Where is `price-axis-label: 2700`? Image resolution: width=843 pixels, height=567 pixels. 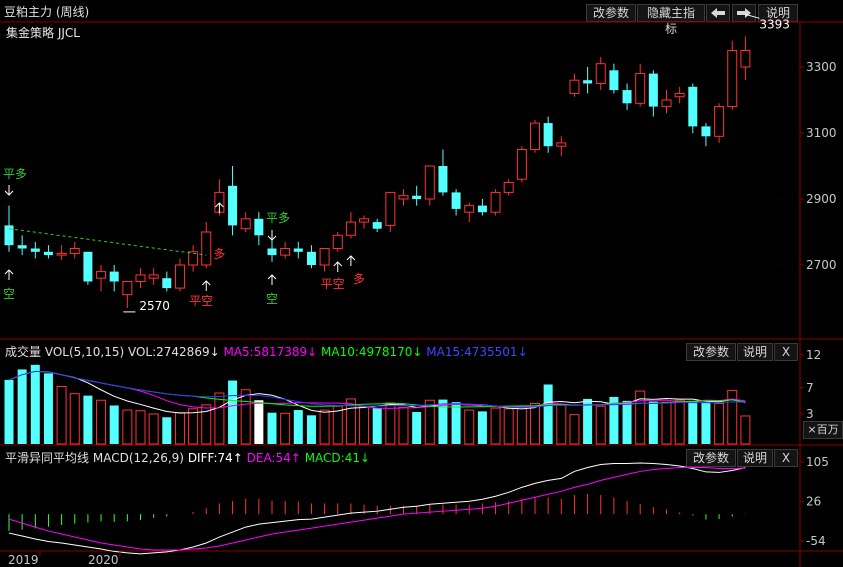
price-axis-label: 2700 is located at coordinates (821, 265).